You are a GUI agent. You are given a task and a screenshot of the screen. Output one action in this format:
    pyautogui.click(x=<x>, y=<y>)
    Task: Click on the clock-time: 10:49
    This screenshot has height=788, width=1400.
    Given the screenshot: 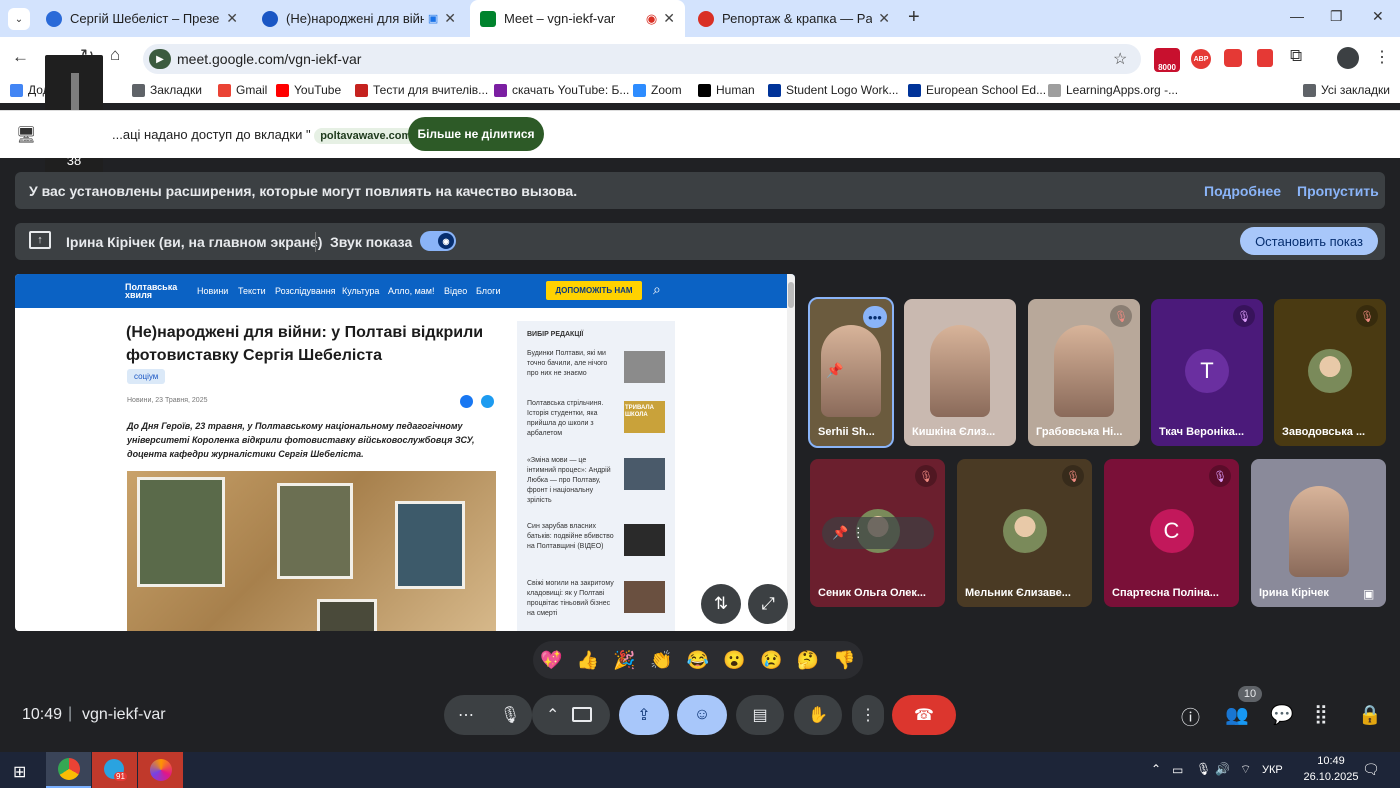 What is the action you would take?
    pyautogui.click(x=1331, y=761)
    